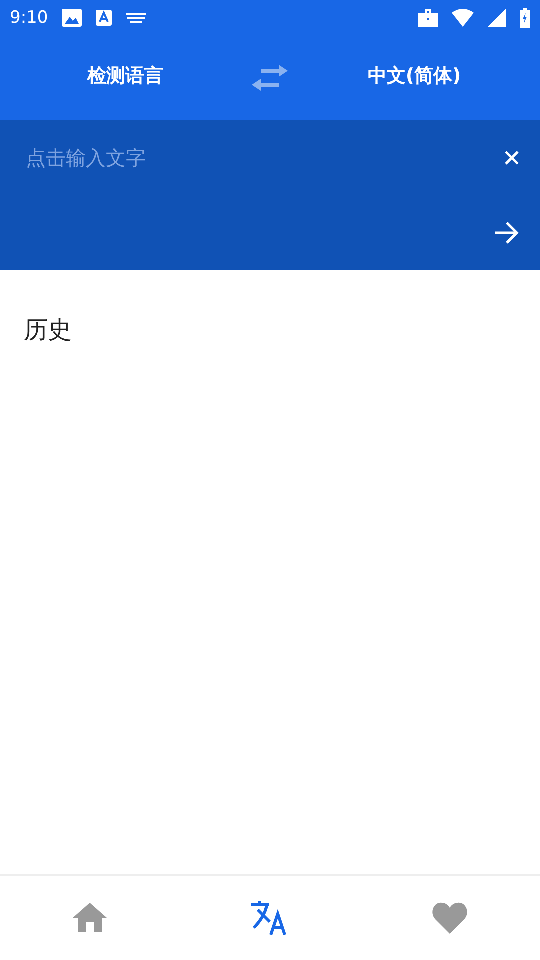 The width and height of the screenshot is (540, 960). I want to click on image-icon, so click(72, 18).